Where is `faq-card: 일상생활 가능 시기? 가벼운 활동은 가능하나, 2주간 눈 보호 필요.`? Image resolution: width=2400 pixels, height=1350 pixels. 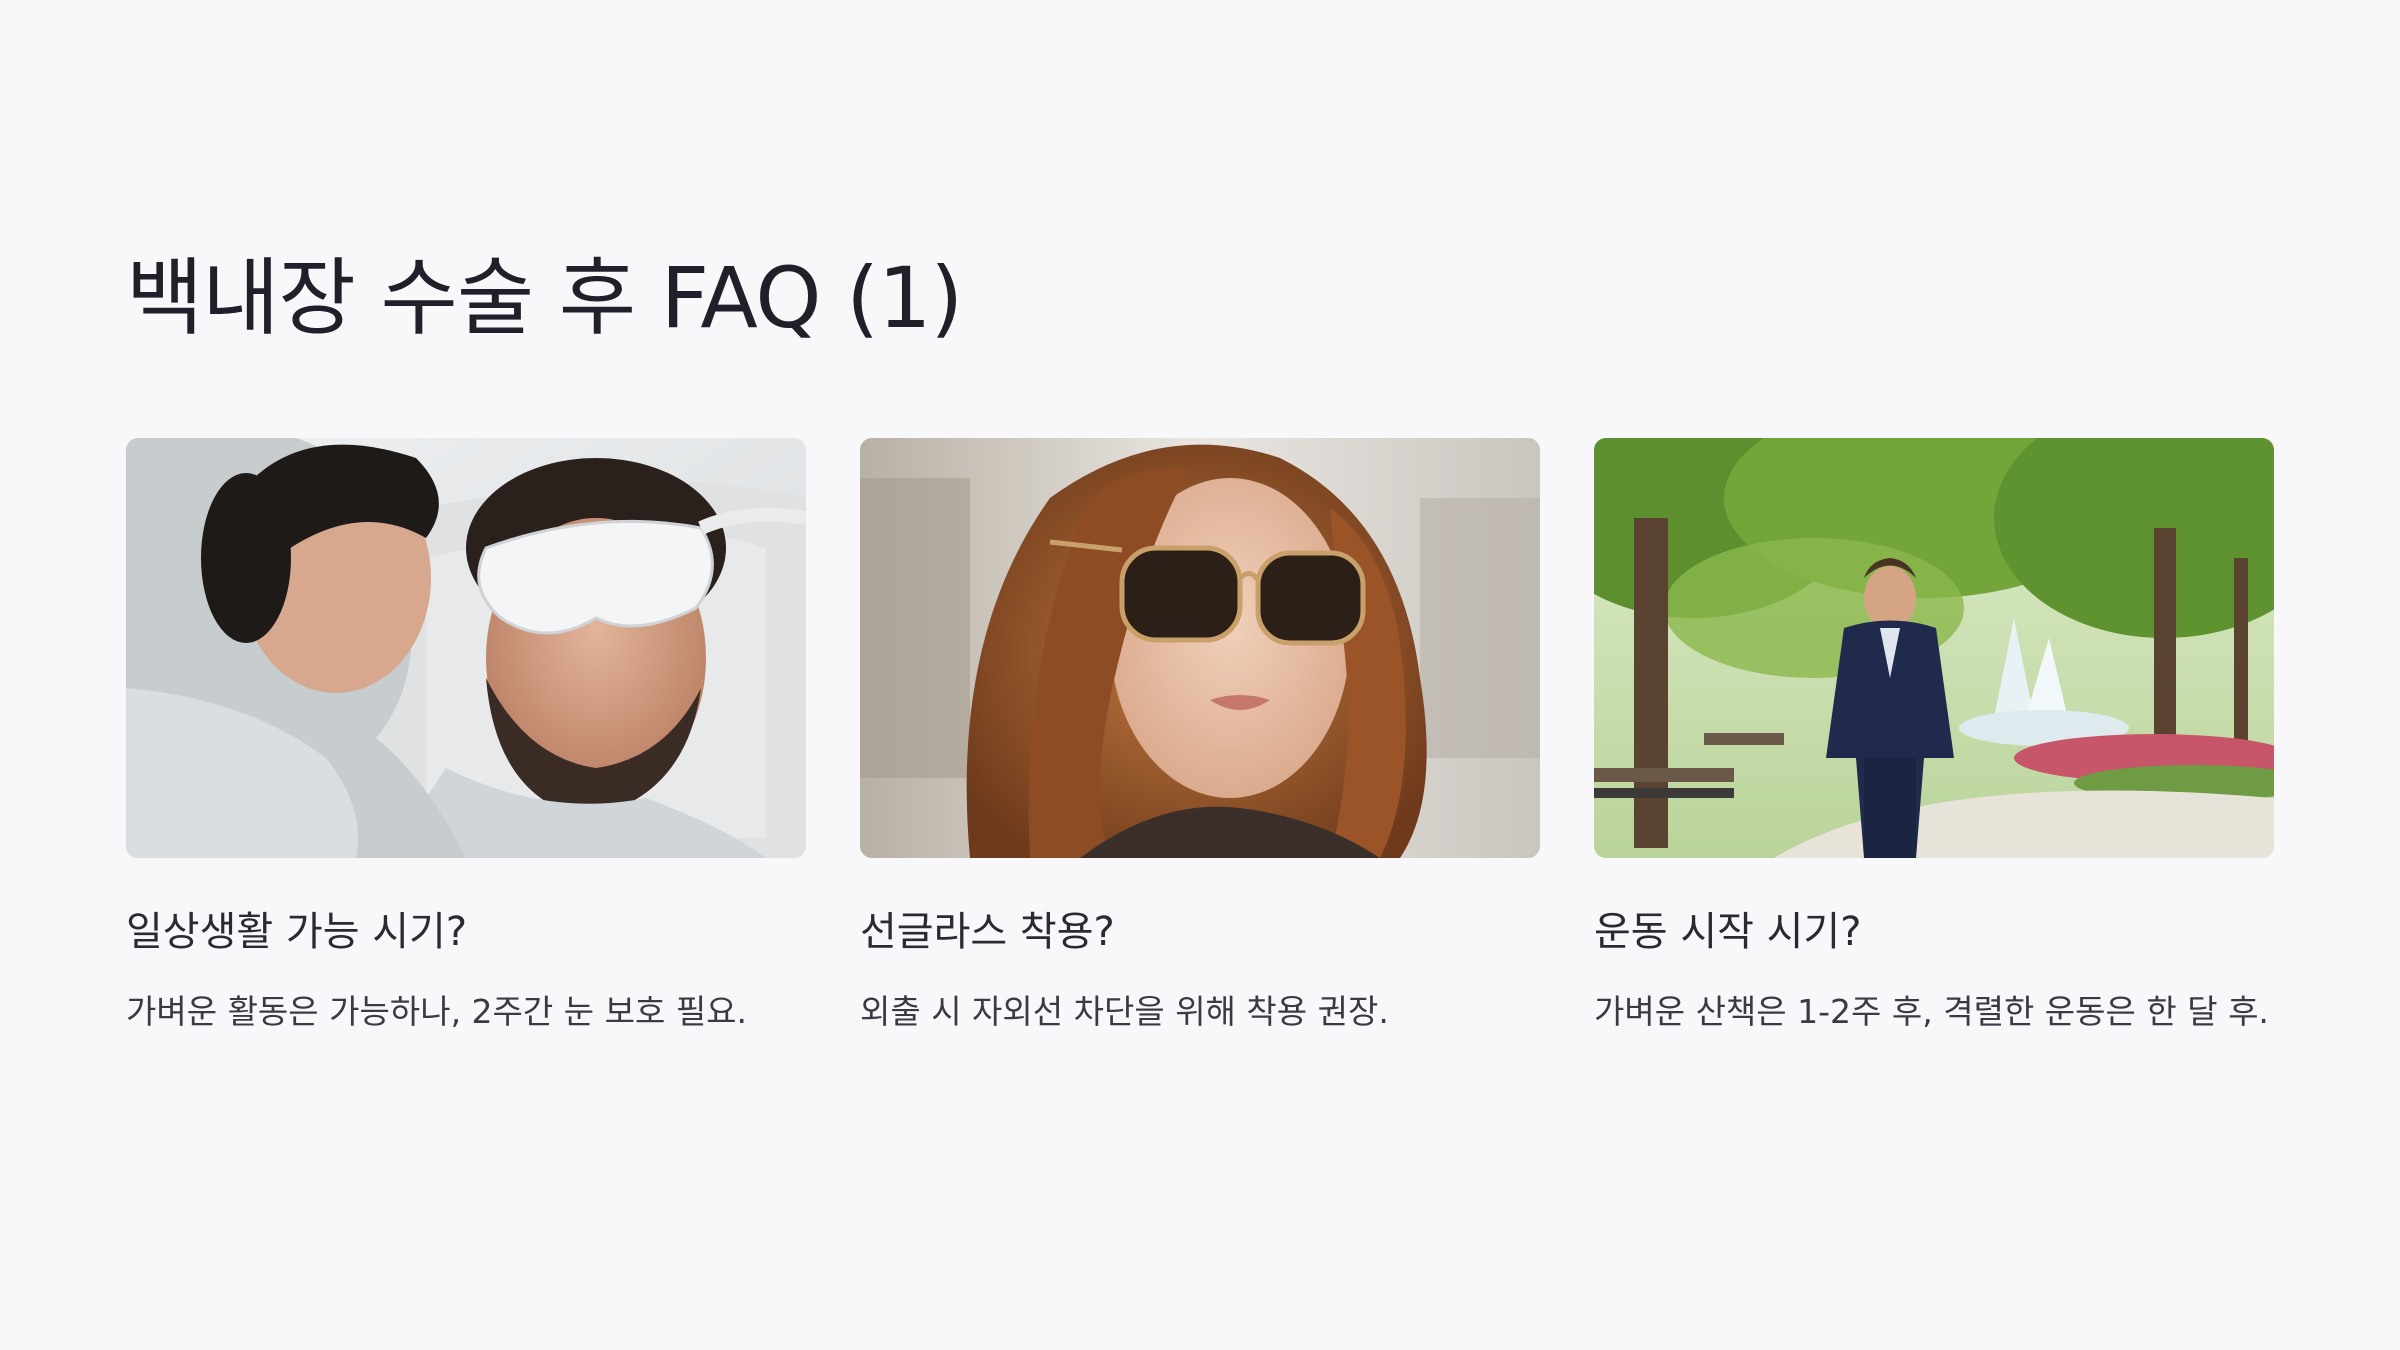
faq-card: 일상생활 가능 시기? 가벼운 활동은 가능하나, 2주간 눈 보호 필요. is located at coordinates (466, 734).